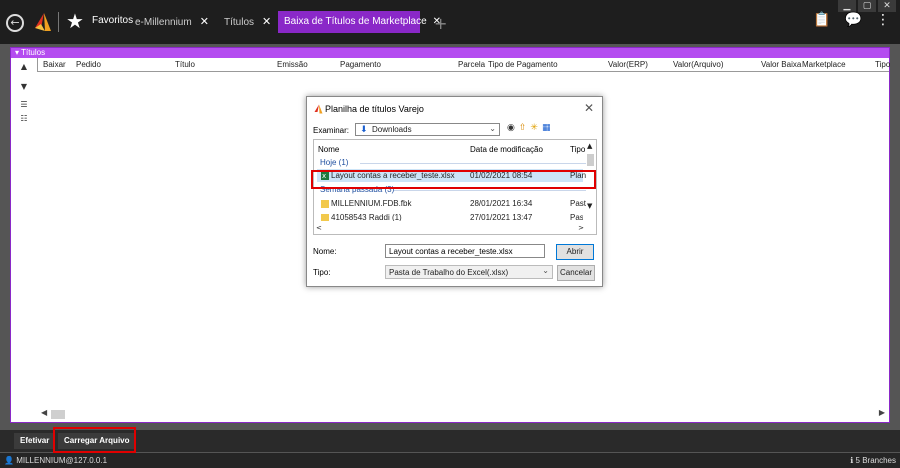 This screenshot has width=900, height=468. What do you see at coordinates (163, 22) in the screenshot?
I see `tab-label: e-Millennium` at bounding box center [163, 22].